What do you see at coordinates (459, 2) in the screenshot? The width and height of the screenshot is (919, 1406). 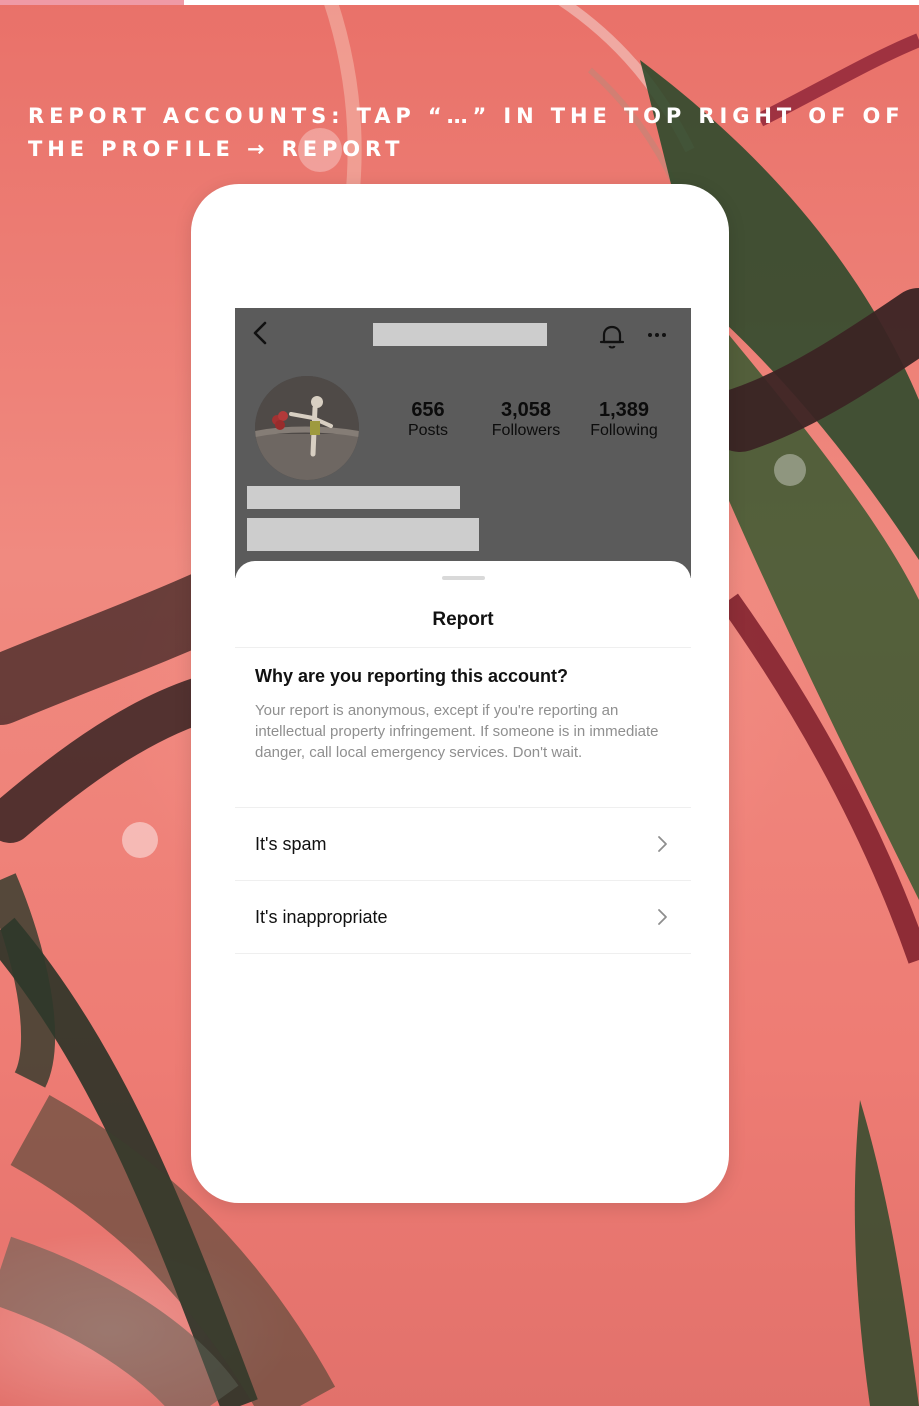 I see `story-progress-track` at bounding box center [459, 2].